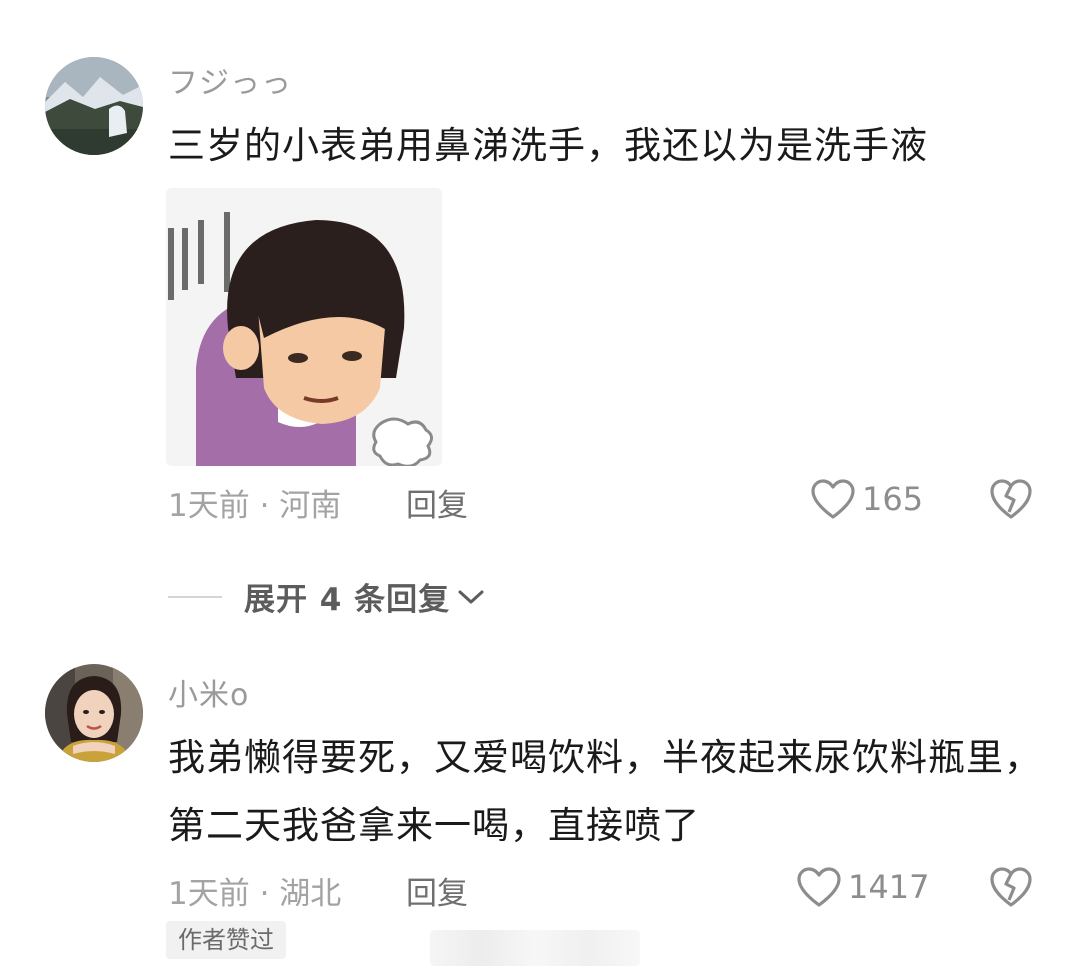 The image size is (1080, 978). I want to click on mountain-landscape-avatar-icon, so click(94, 106).